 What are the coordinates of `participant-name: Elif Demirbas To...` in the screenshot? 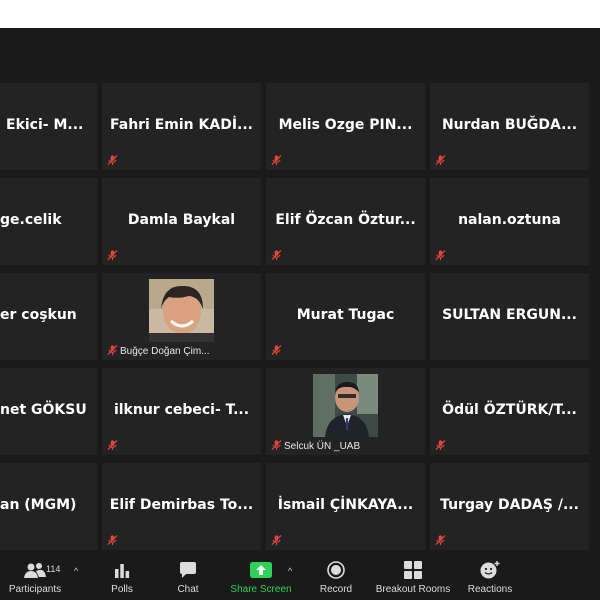 It's located at (181, 505).